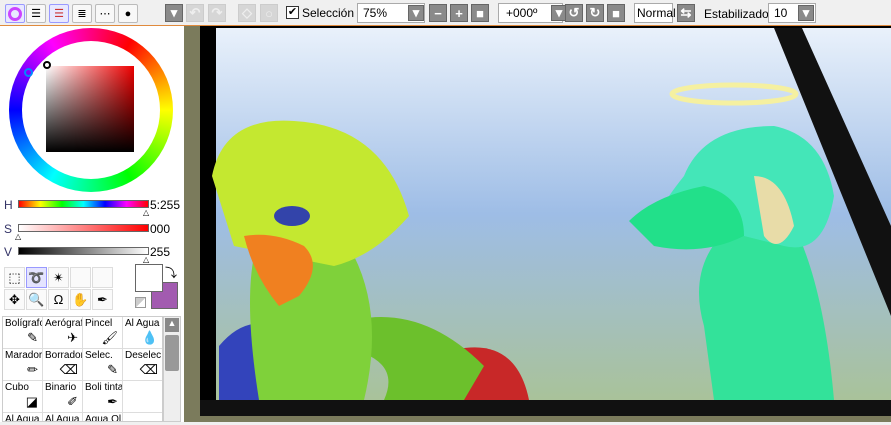  Describe the element at coordinates (806, 13) in the screenshot. I see `stabilizer-dropdown-icon: ▾` at that location.